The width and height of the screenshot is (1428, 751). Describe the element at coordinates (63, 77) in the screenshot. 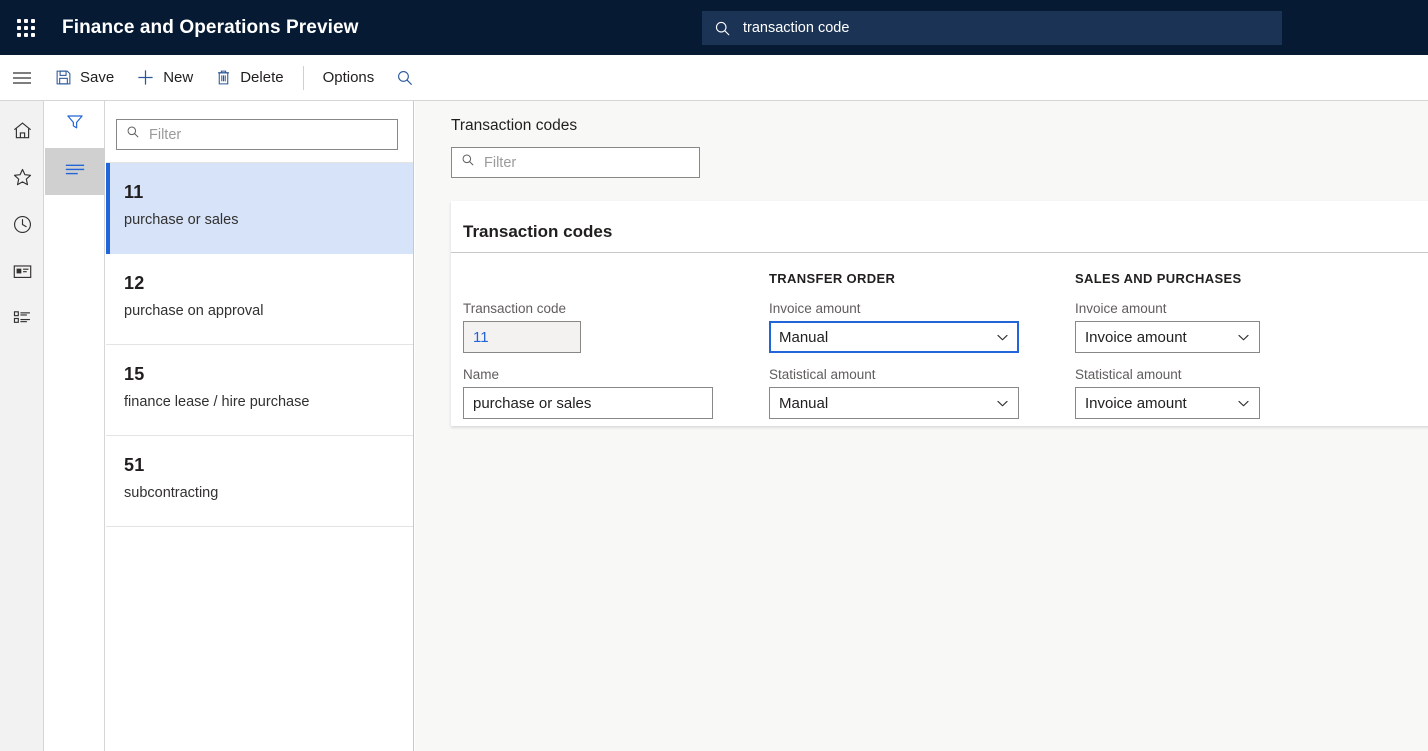

I see `save-disk-icon` at that location.